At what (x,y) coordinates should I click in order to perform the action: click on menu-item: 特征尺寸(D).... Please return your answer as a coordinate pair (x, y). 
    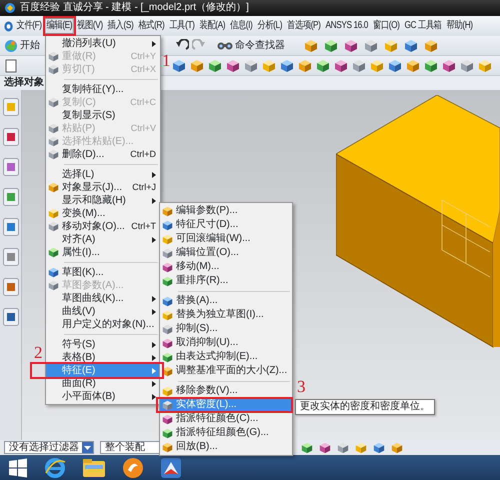
    Looking at the image, I should click on (226, 225).